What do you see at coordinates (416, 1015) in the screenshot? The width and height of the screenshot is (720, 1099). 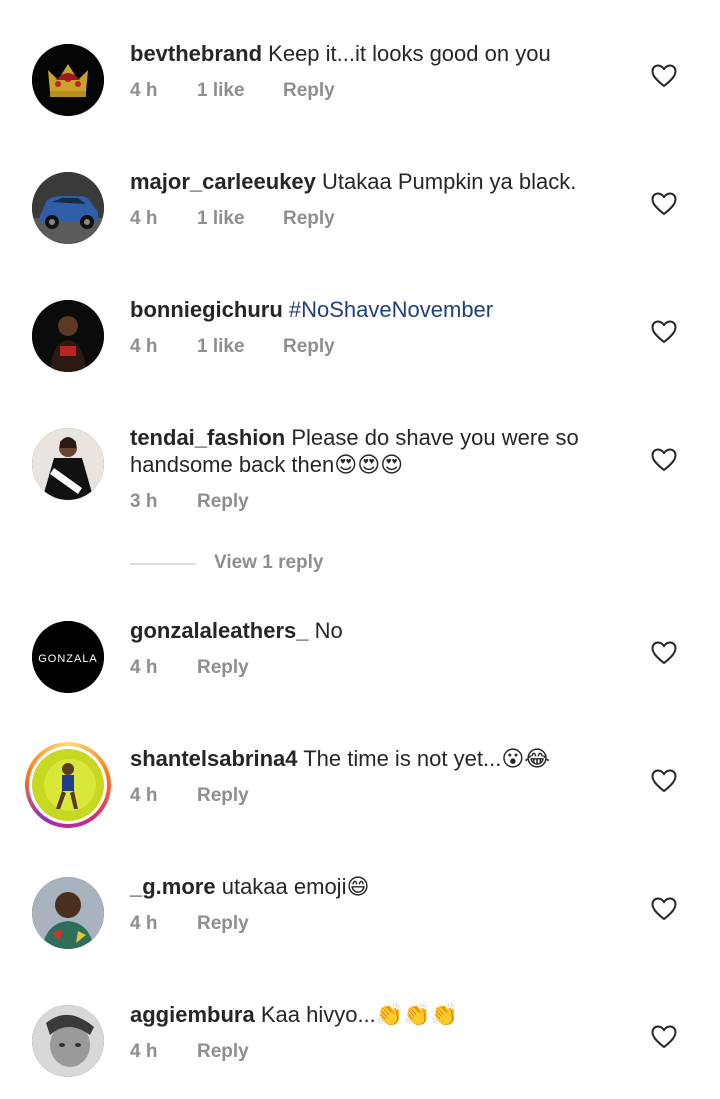 I see `emoji: 👏👏👏` at bounding box center [416, 1015].